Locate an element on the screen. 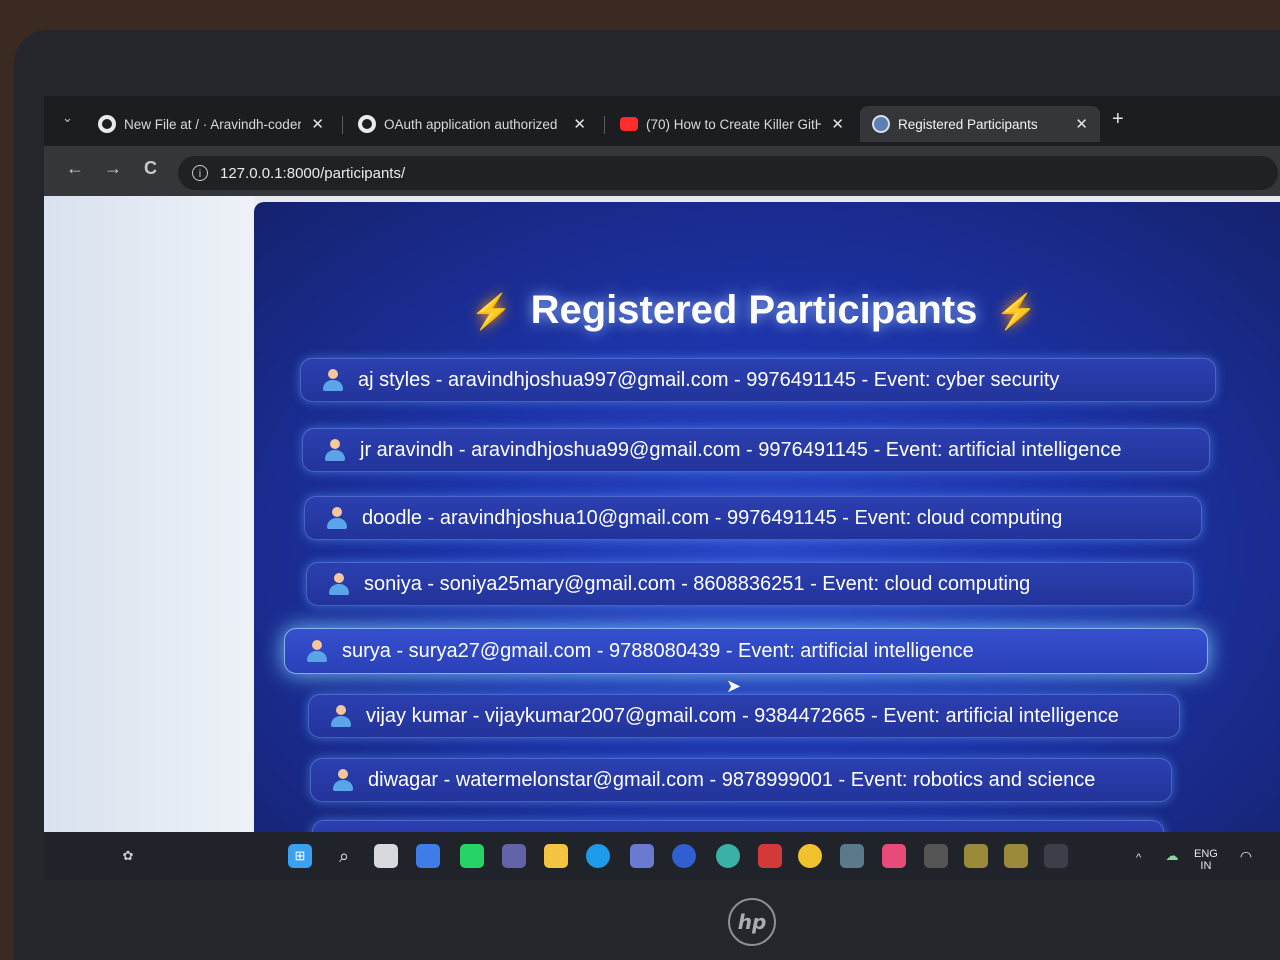 This screenshot has width=1280, height=960. git-icon is located at coordinates (976, 856).